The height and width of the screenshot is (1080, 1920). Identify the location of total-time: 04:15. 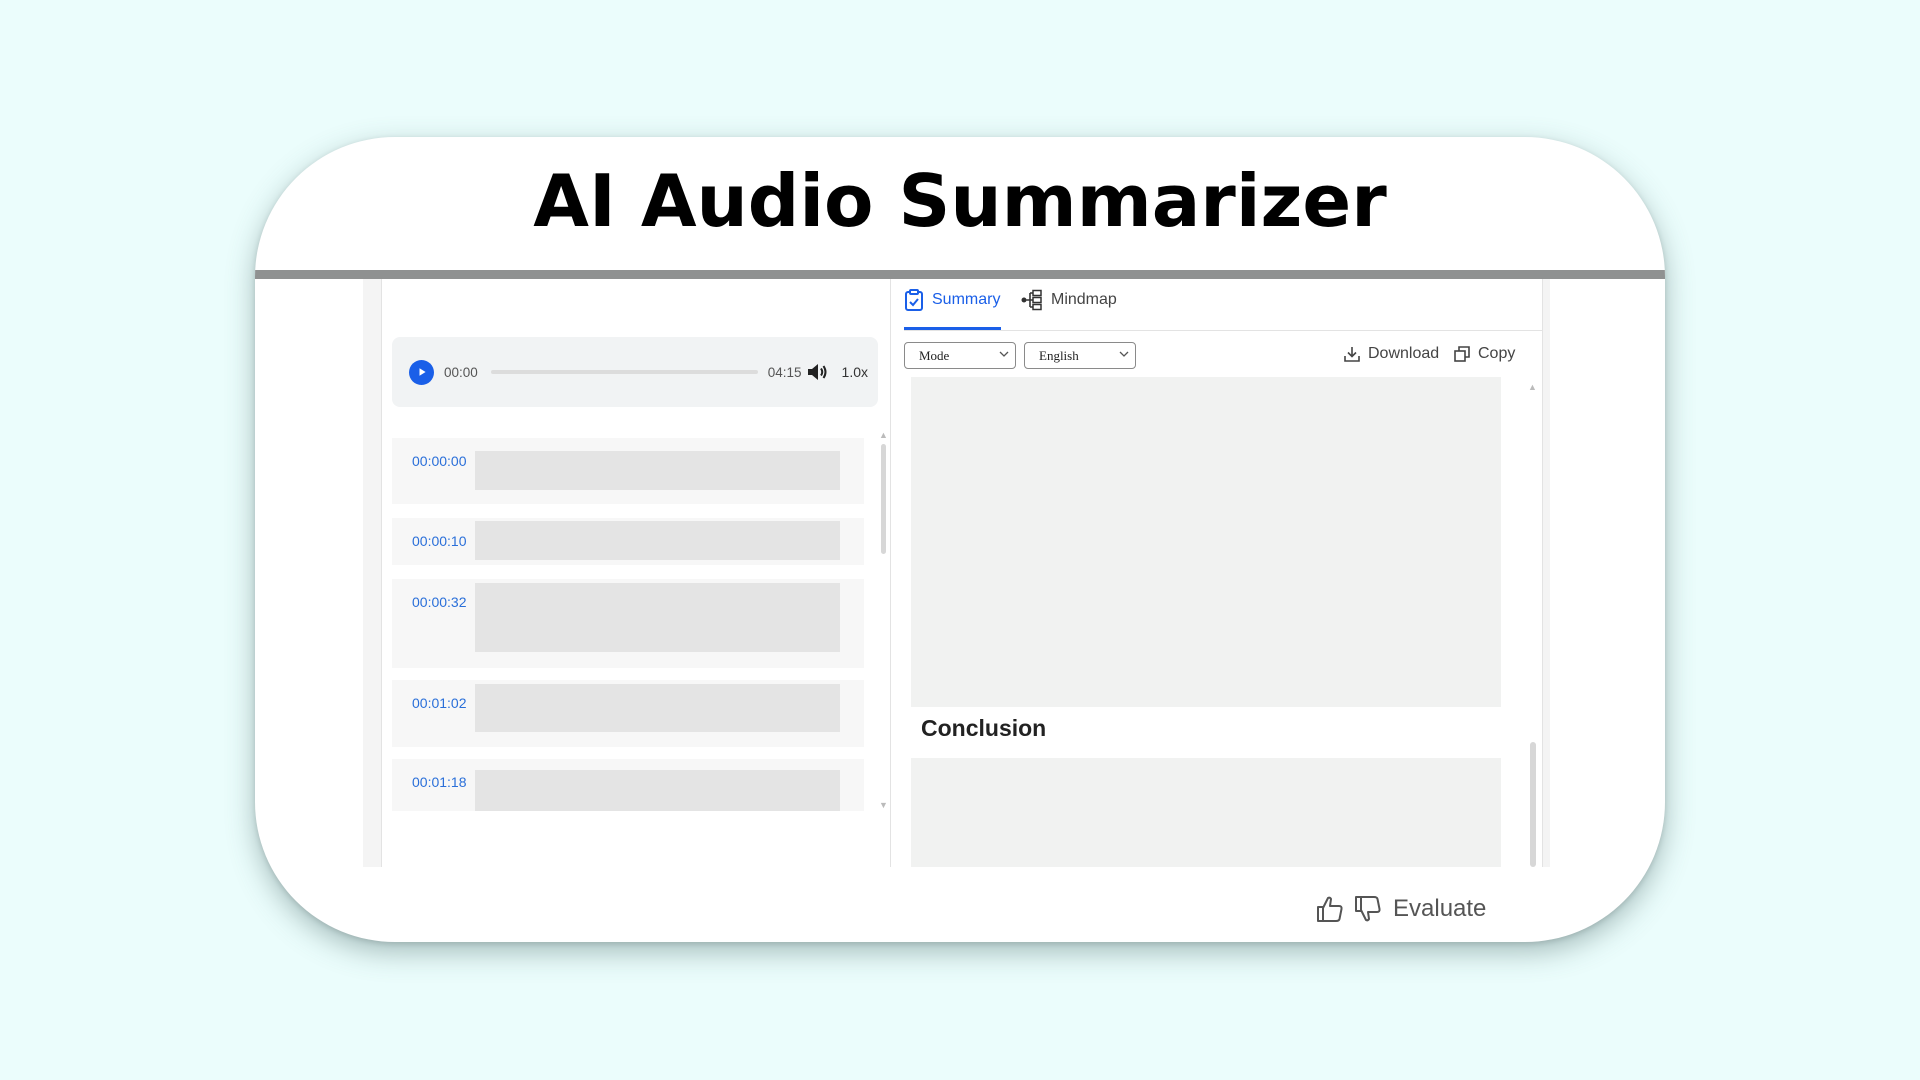
(784, 372).